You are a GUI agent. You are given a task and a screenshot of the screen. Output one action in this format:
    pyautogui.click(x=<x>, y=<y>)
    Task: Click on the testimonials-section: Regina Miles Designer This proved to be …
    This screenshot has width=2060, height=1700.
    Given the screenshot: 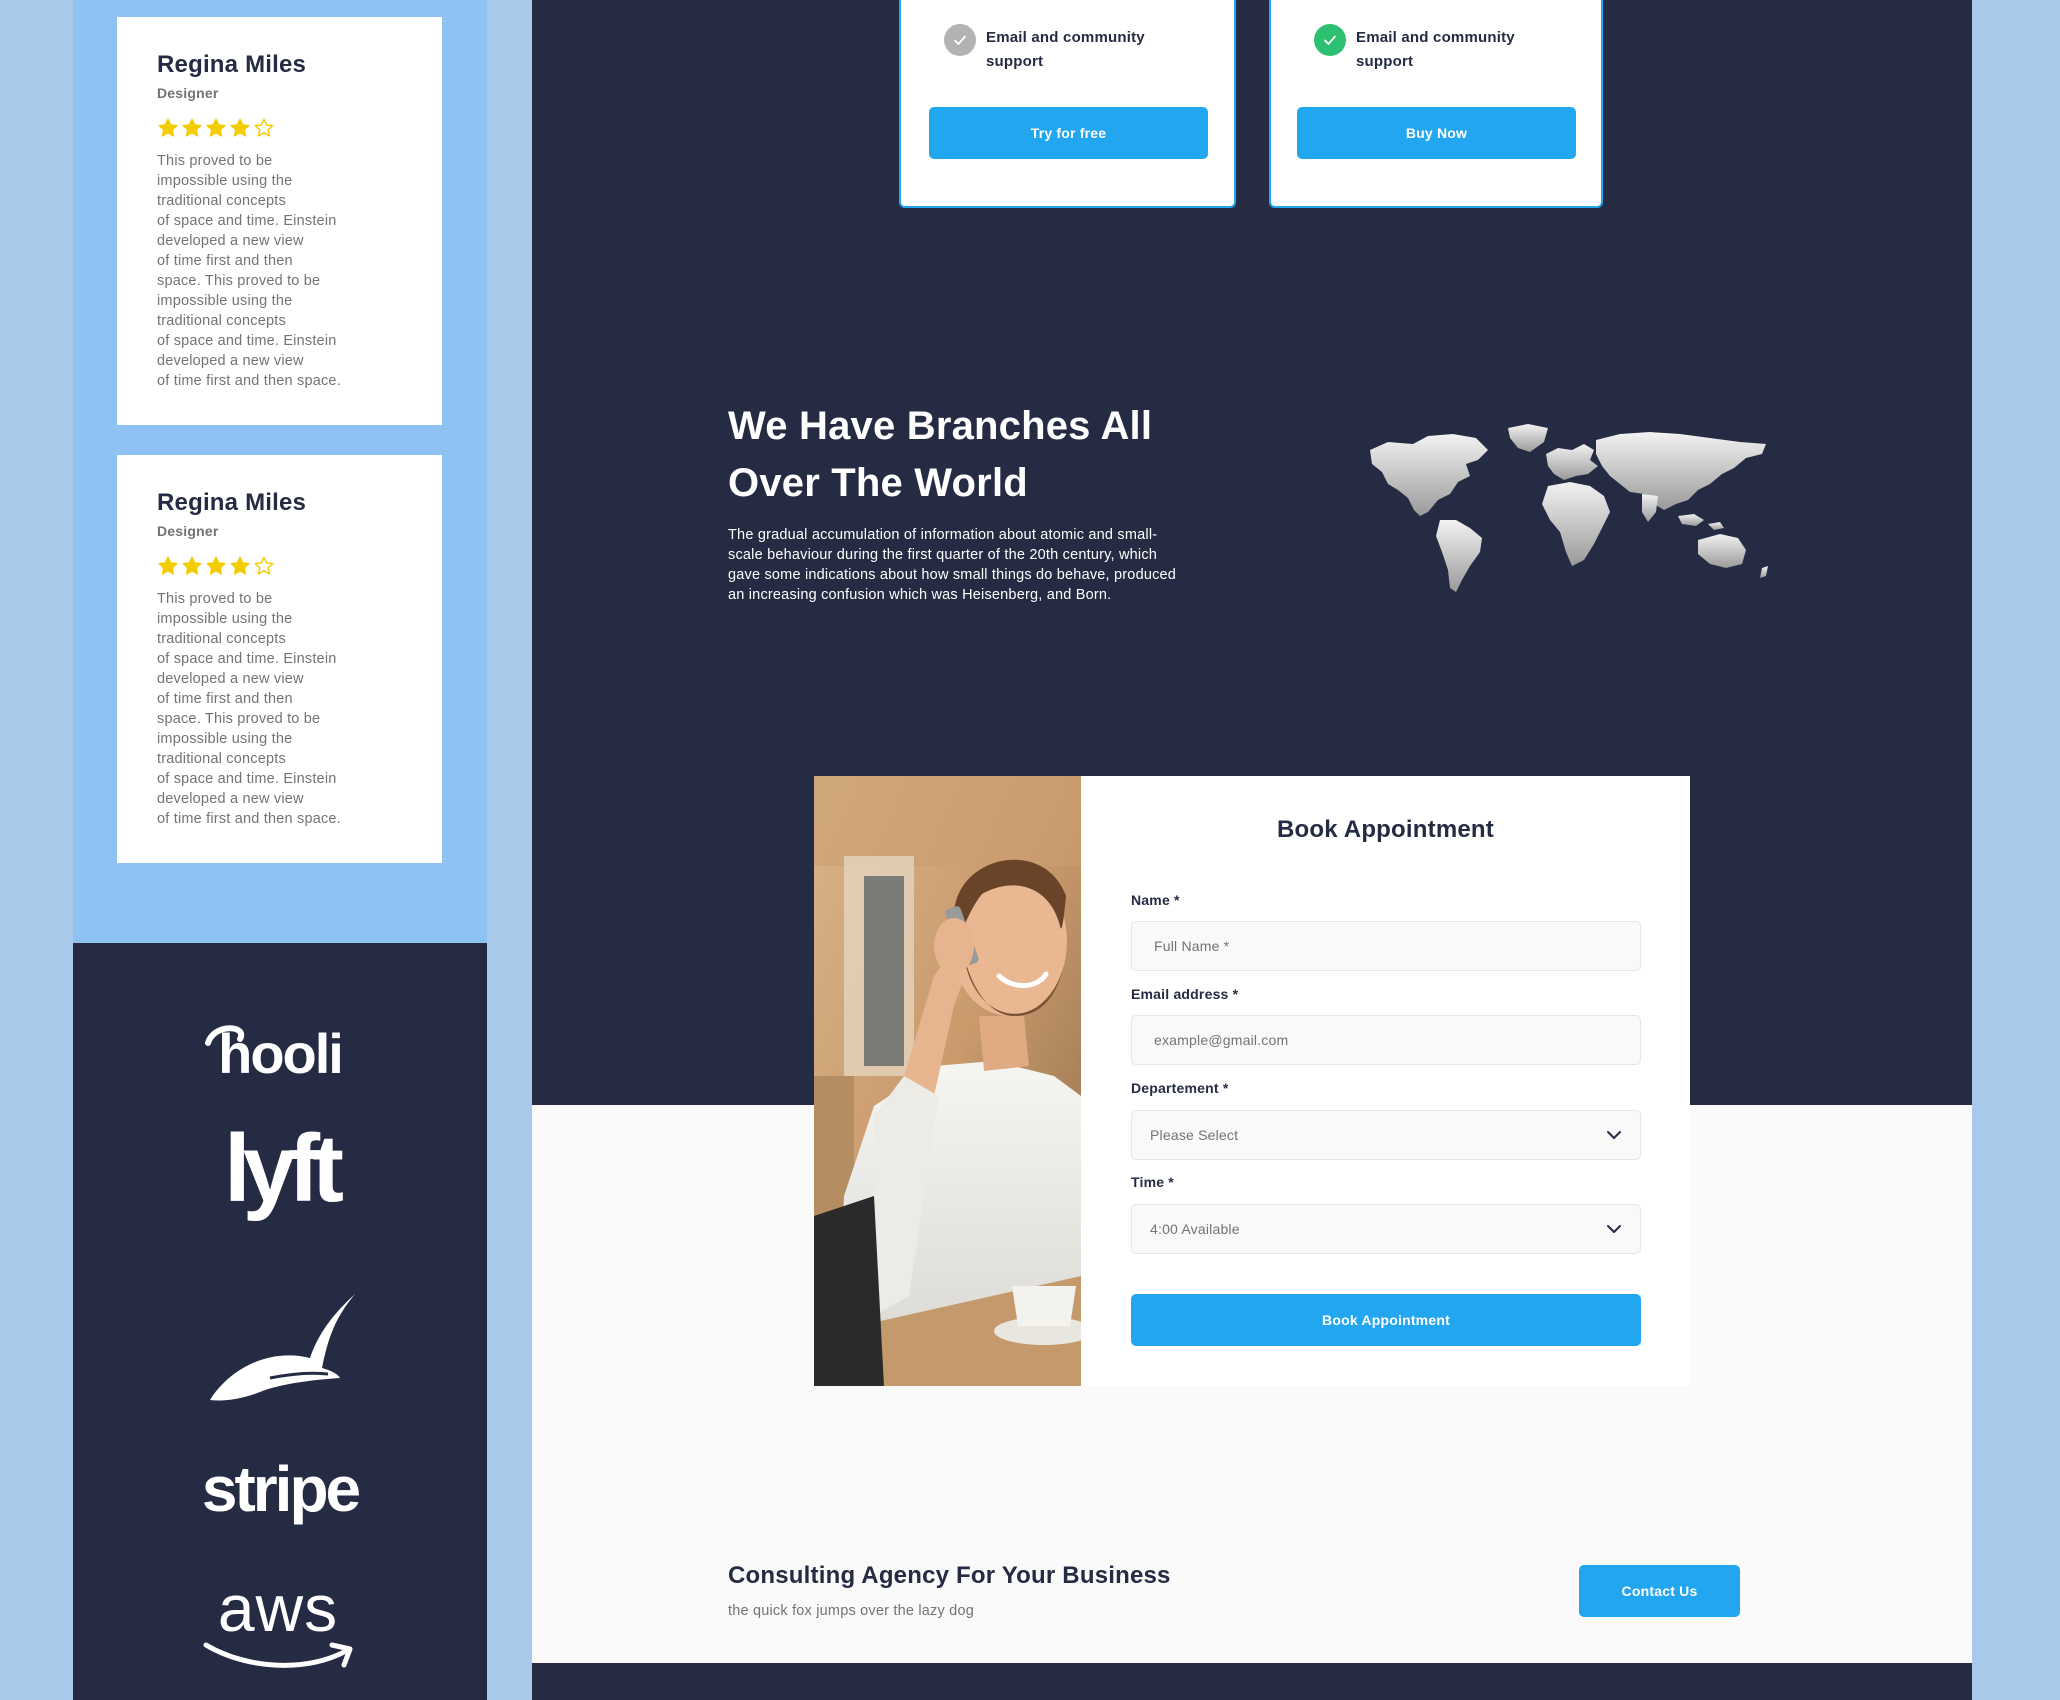 What is the action you would take?
    pyautogui.click(x=280, y=471)
    